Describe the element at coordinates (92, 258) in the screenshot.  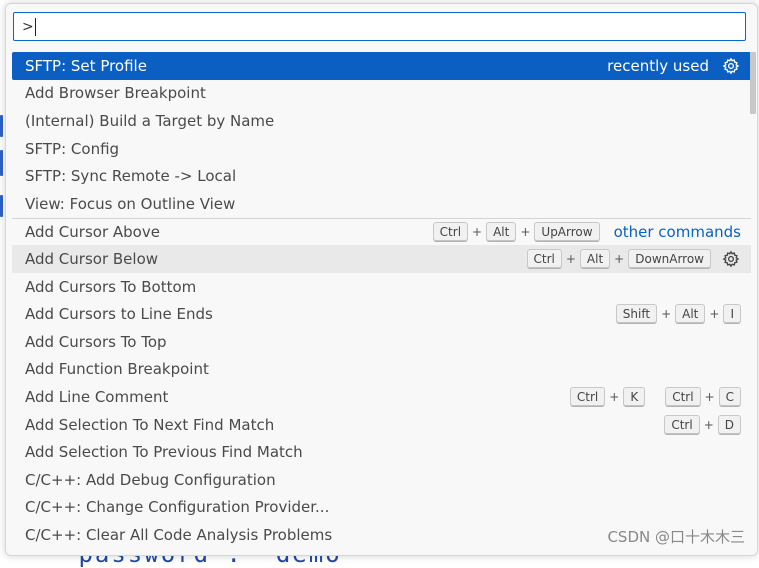
I see `command-item-label: Add Cursor Below` at that location.